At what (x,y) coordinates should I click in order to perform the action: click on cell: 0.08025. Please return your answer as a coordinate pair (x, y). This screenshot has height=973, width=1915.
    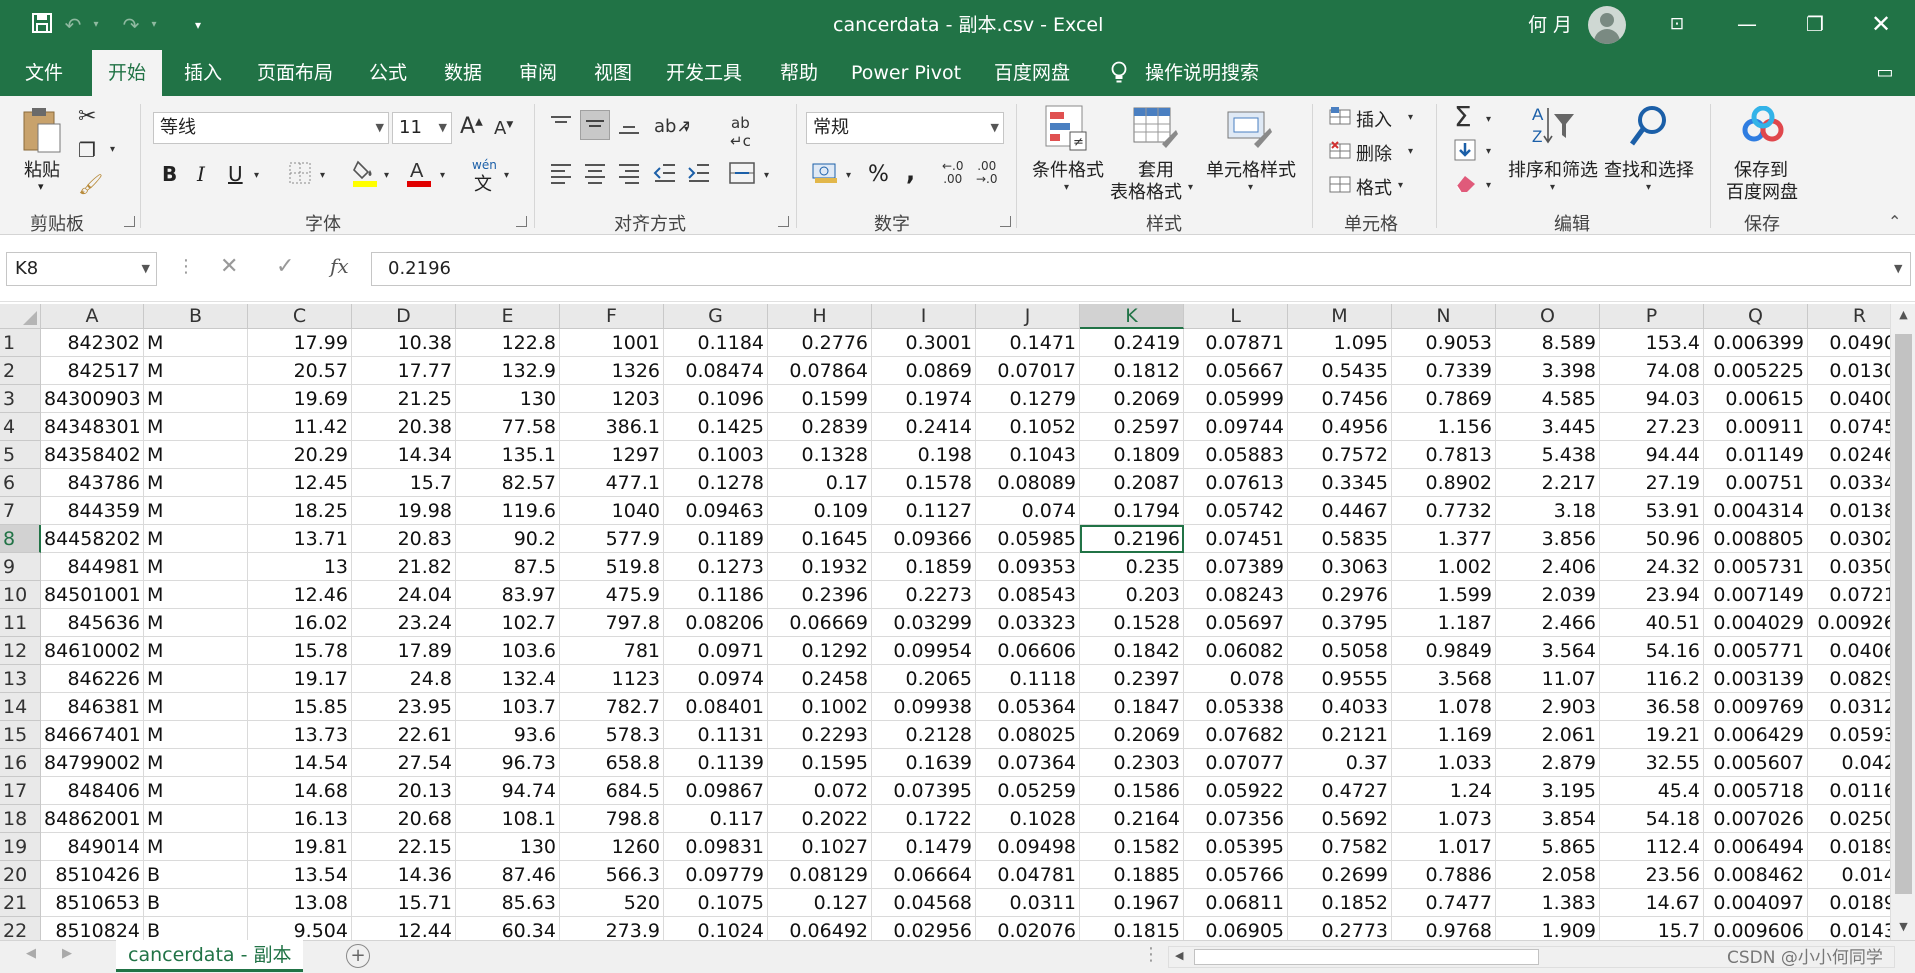
    Looking at the image, I should click on (1028, 735).